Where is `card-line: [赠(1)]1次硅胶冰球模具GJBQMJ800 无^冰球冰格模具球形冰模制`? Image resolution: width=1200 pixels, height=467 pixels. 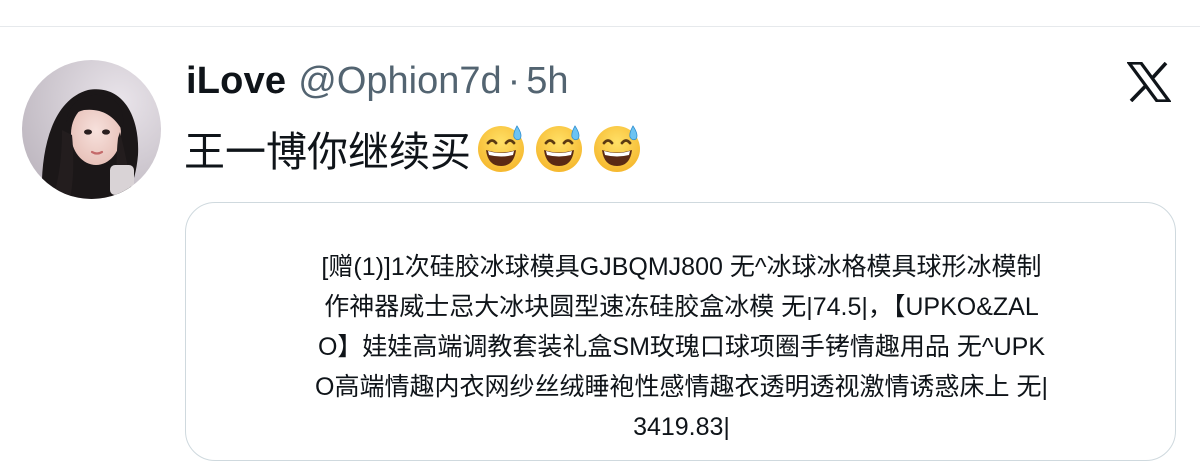
card-line: [赠(1)]1次硅胶冰球模具GJBQMJ800 无^冰球冰格模具球形冰模制 is located at coordinates (681, 267).